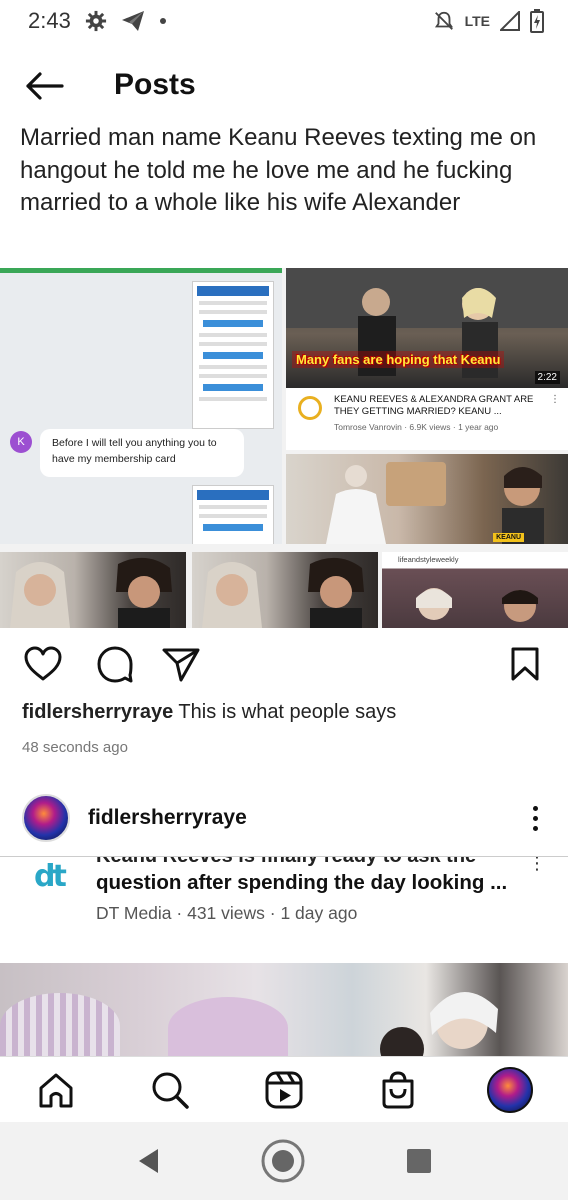 The height and width of the screenshot is (1200, 568). I want to click on post-timestamp: 48 seconds ago, so click(75, 747).